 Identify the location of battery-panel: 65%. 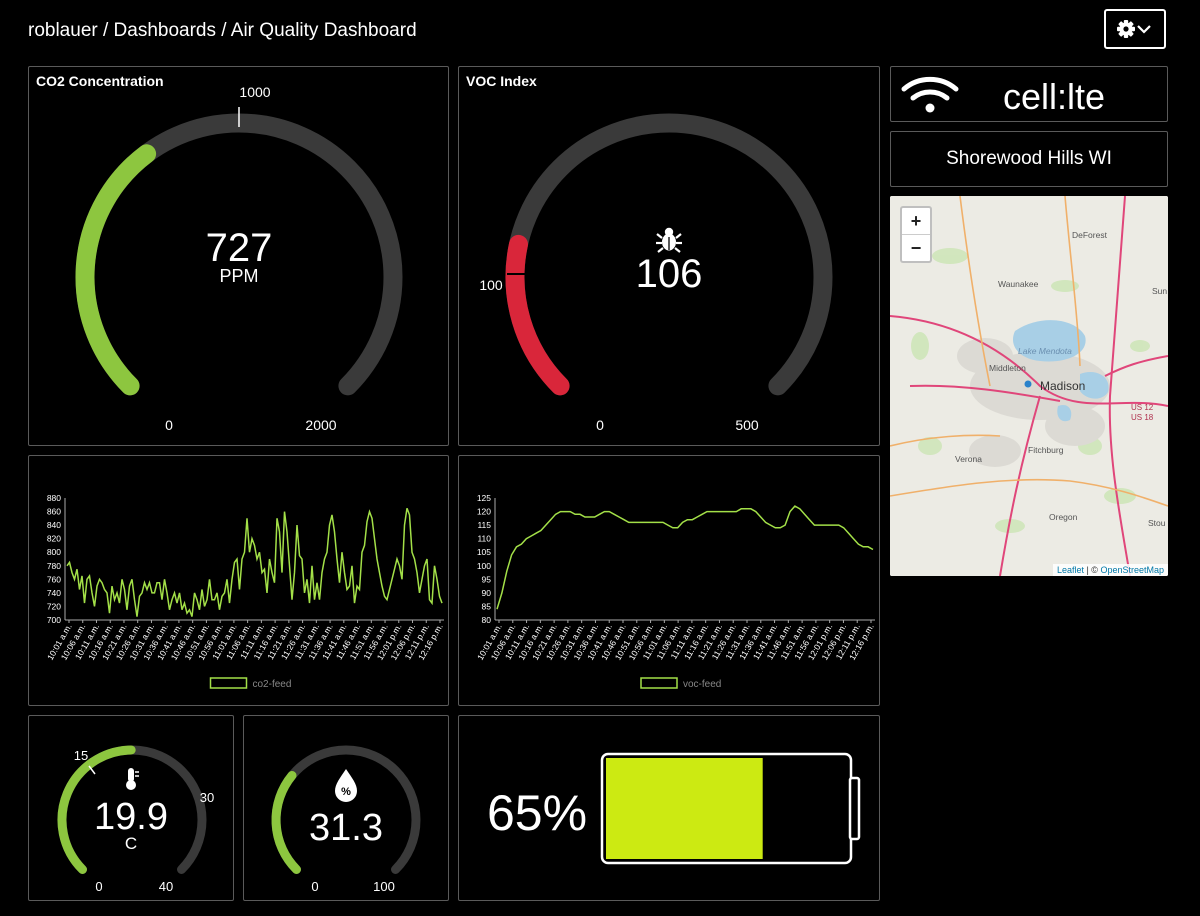
(669, 808).